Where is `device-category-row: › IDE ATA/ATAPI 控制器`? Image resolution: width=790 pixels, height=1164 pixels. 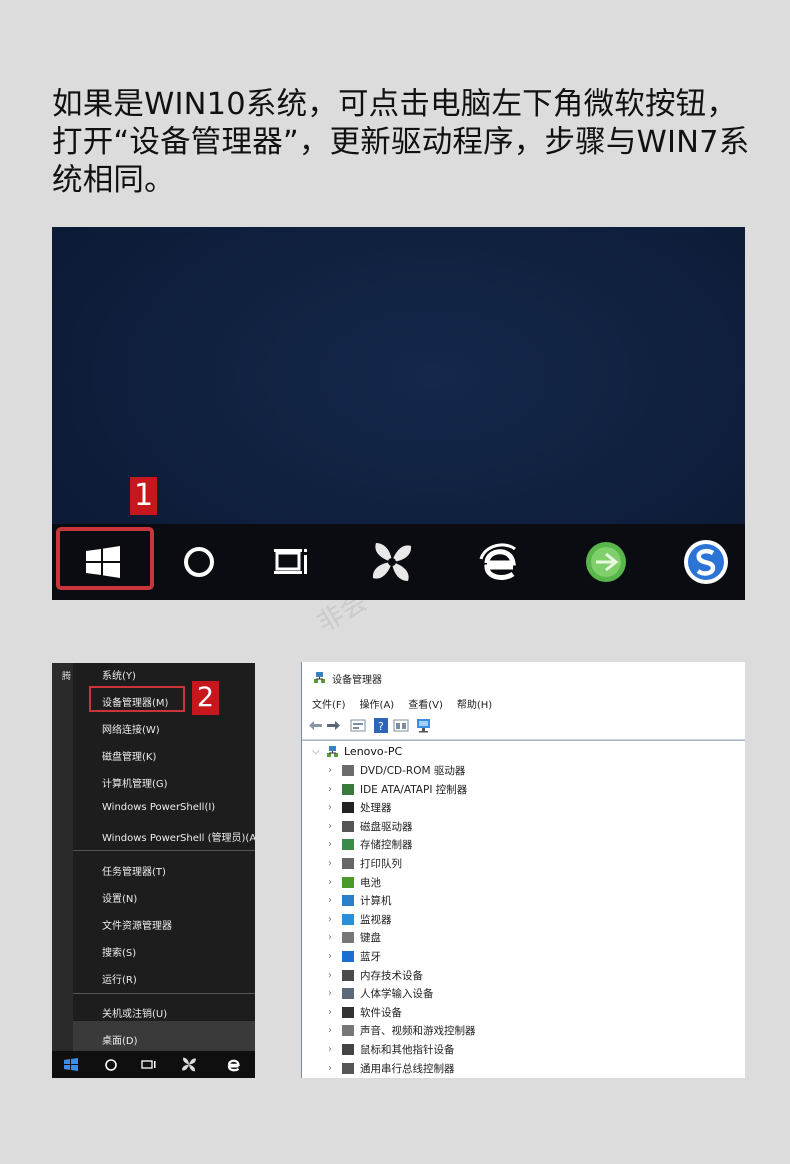 device-category-row: › IDE ATA/ATAPI 控制器 is located at coordinates (397, 789).